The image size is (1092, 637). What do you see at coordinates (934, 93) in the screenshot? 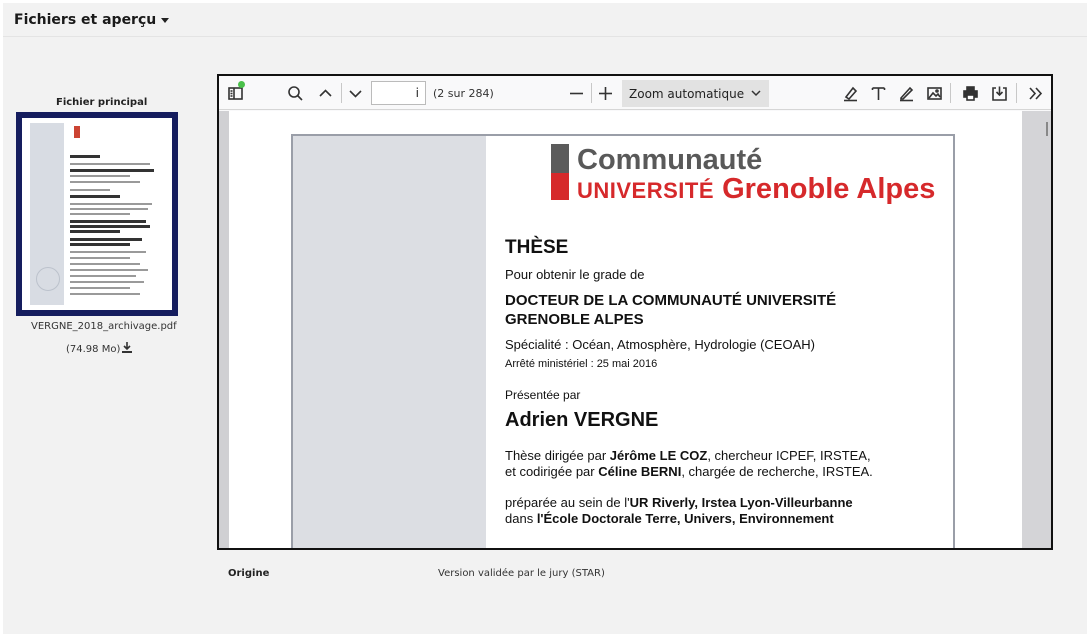
I see `image-icon` at bounding box center [934, 93].